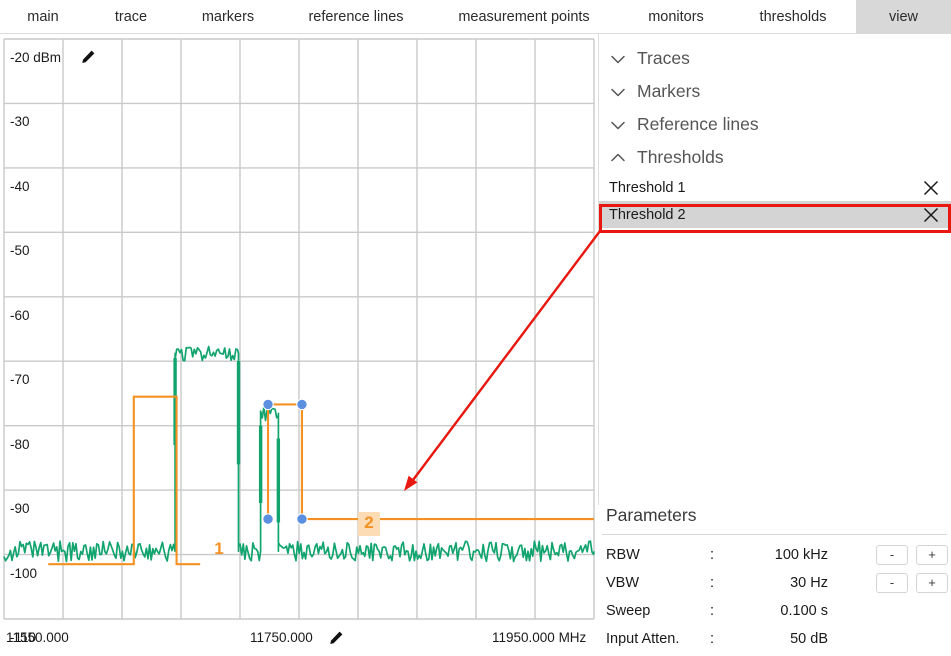 This screenshot has height=656, width=951. I want to click on tab-measurement-points: measurement points, so click(524, 17).